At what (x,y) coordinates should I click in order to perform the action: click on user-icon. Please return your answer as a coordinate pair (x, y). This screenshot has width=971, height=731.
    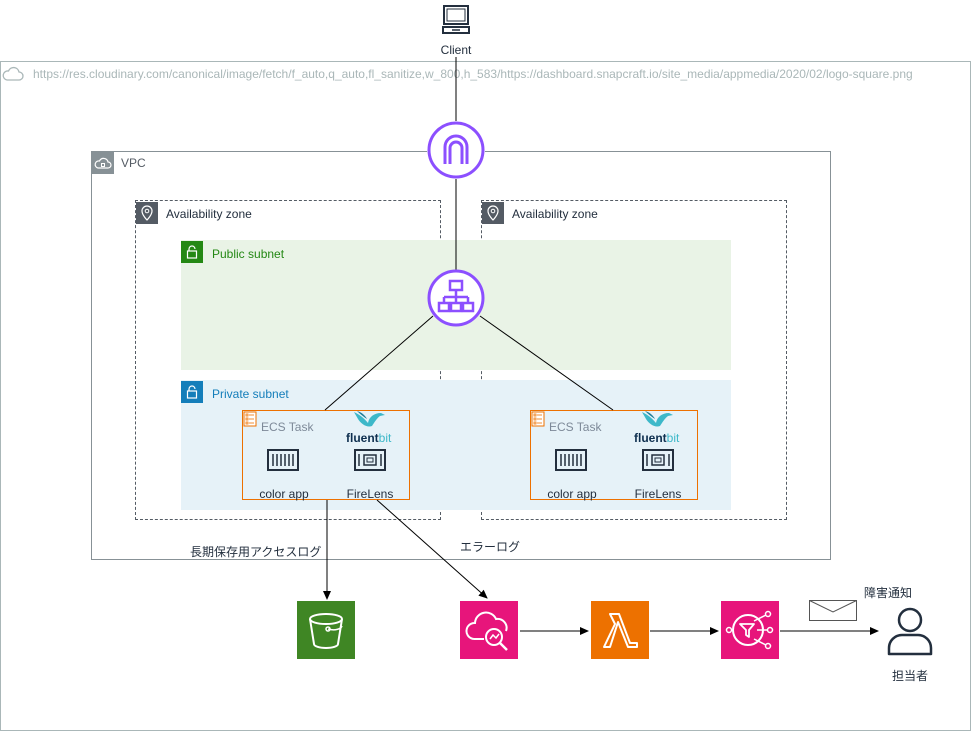
    Looking at the image, I should click on (910, 631).